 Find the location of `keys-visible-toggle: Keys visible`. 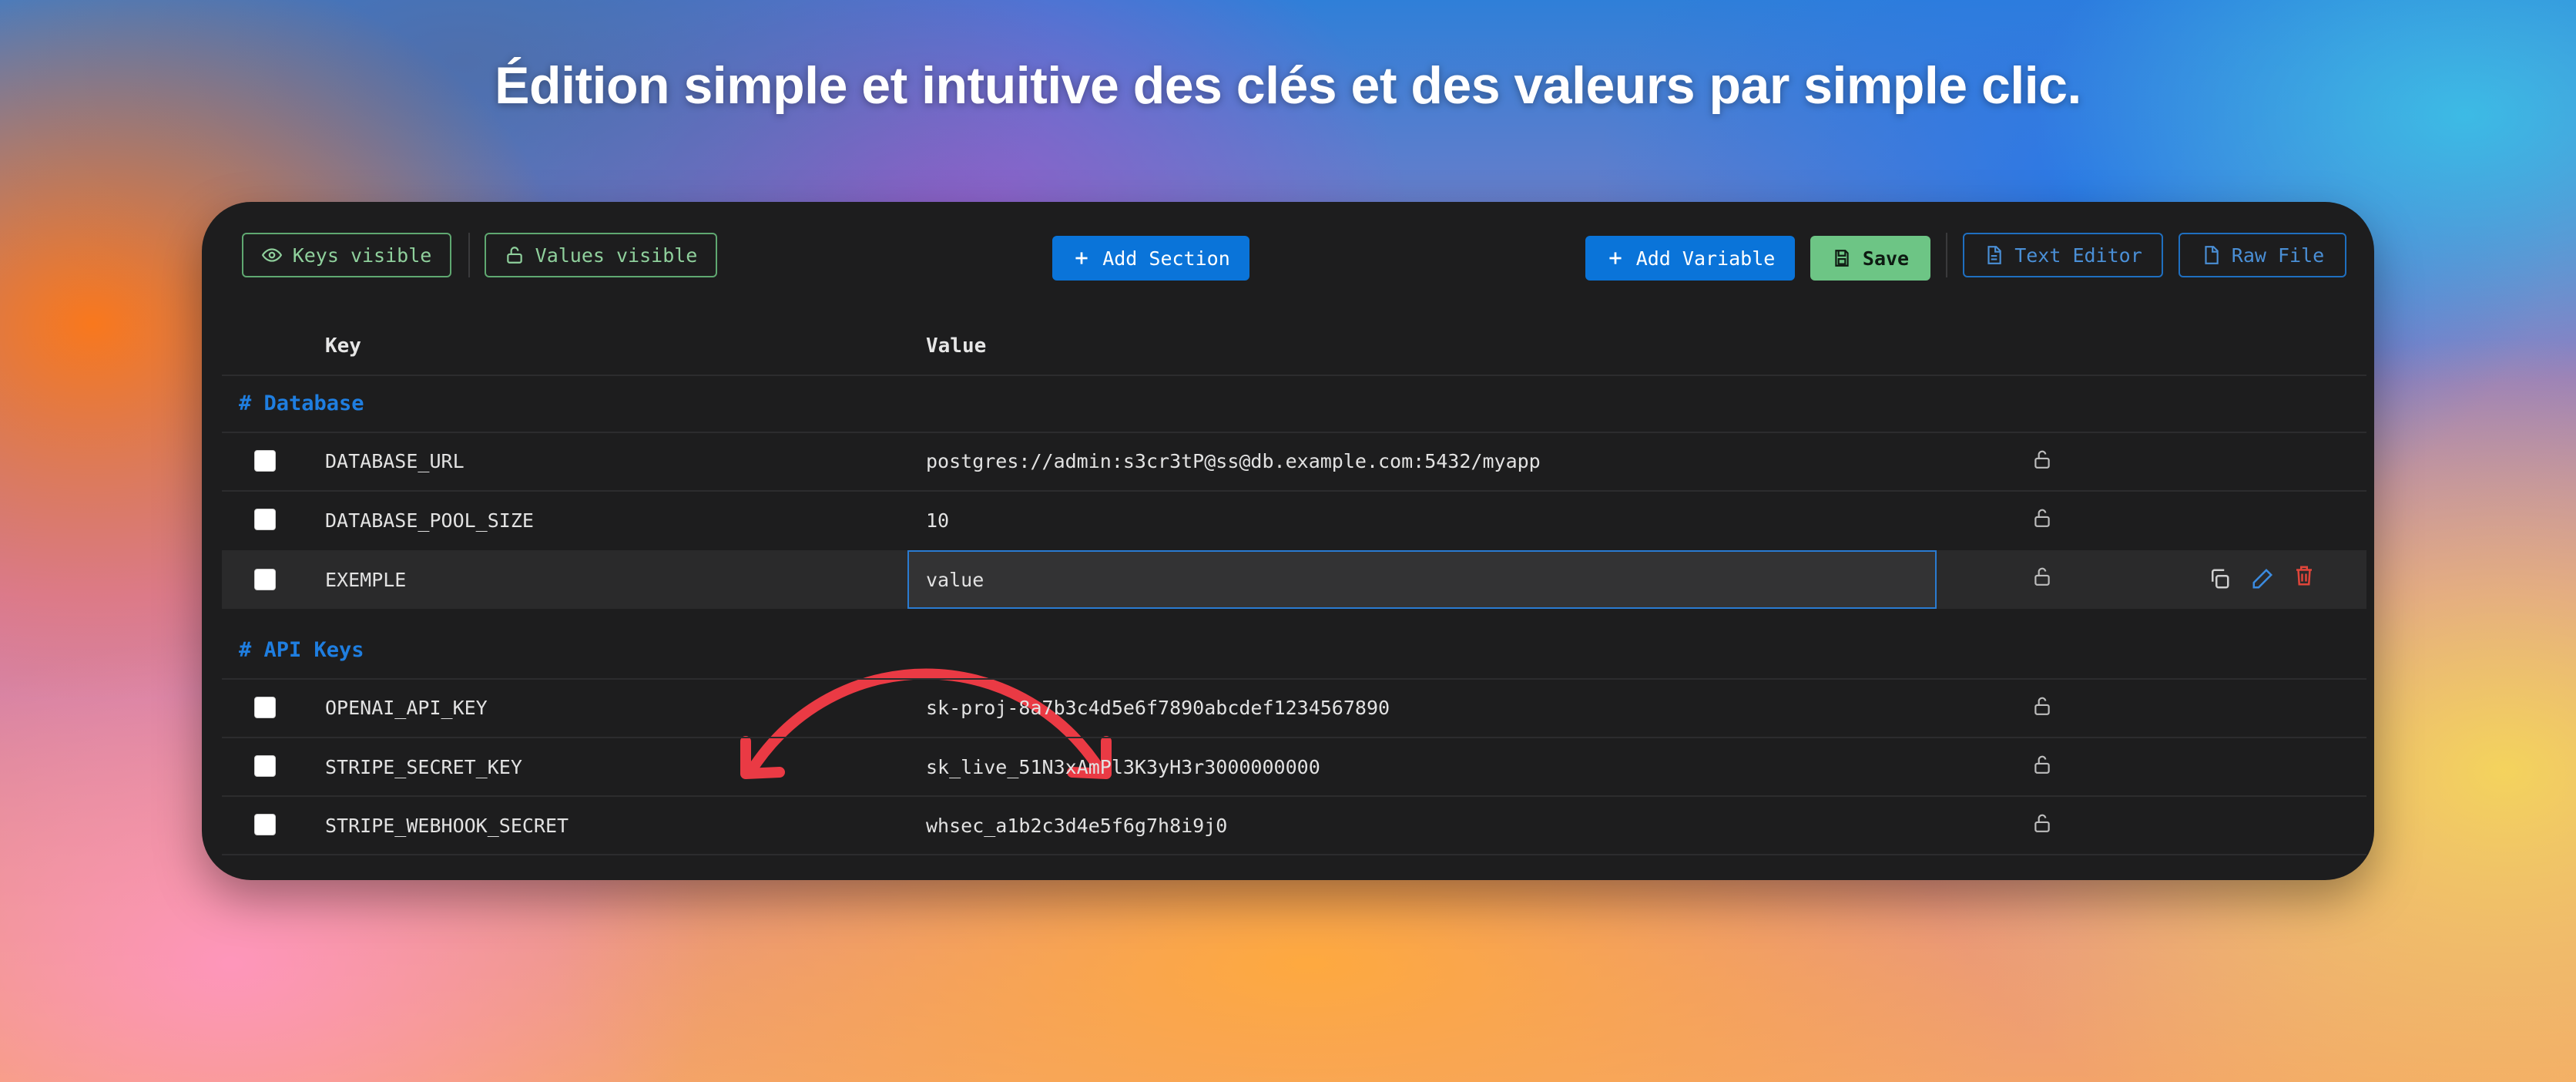

keys-visible-toggle: Keys visible is located at coordinates (346, 255).